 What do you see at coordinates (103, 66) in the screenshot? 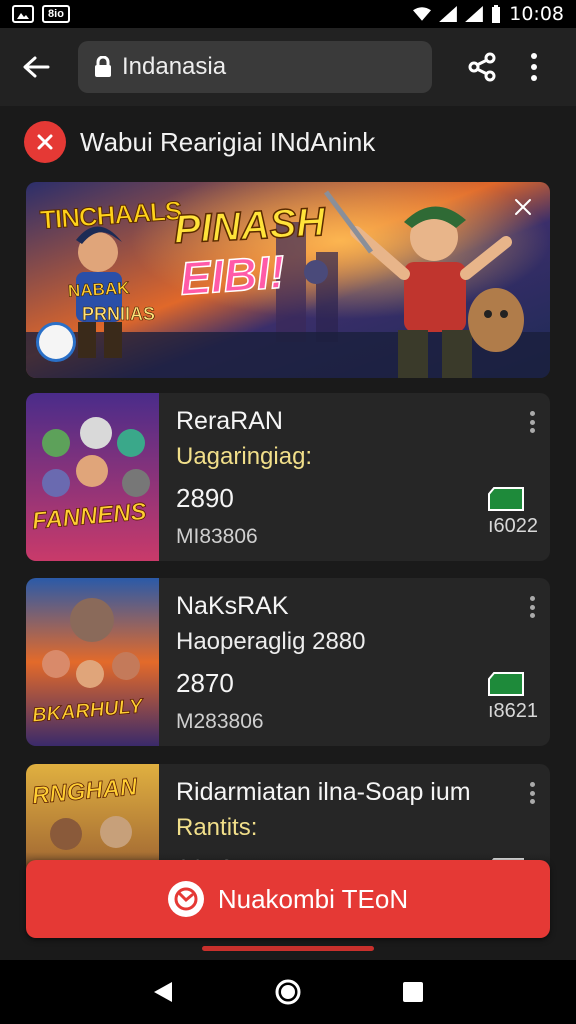
I see `lock-icon` at bounding box center [103, 66].